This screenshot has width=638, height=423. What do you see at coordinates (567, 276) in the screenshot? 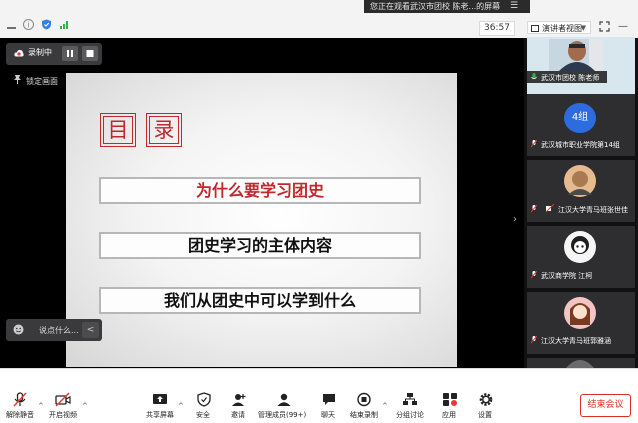
I see `participant-name: 武汉商学院 江柯` at bounding box center [567, 276].